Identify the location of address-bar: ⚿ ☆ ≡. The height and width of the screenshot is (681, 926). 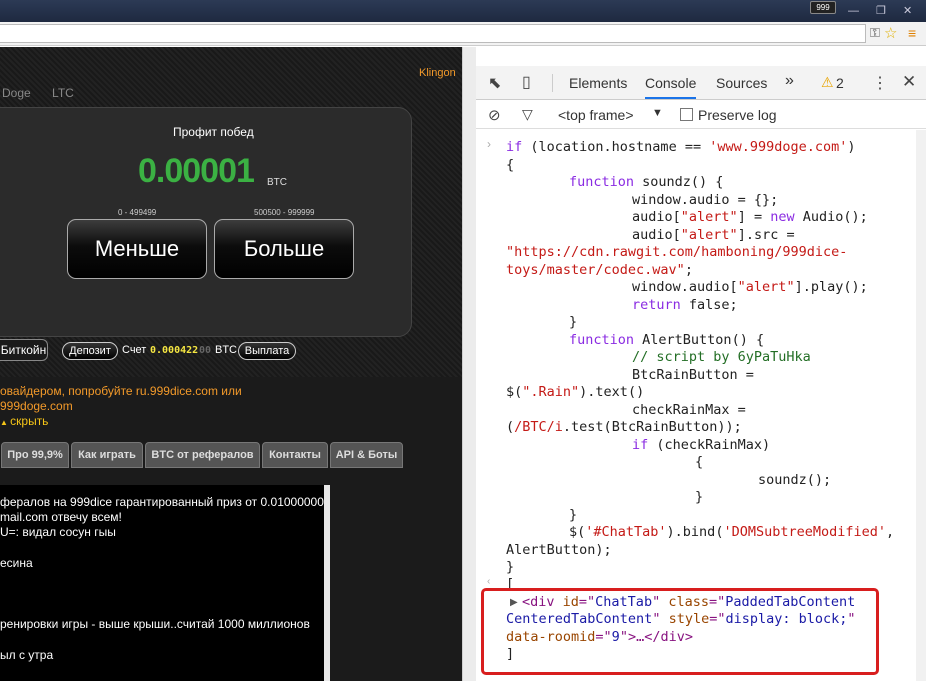
(463, 34).